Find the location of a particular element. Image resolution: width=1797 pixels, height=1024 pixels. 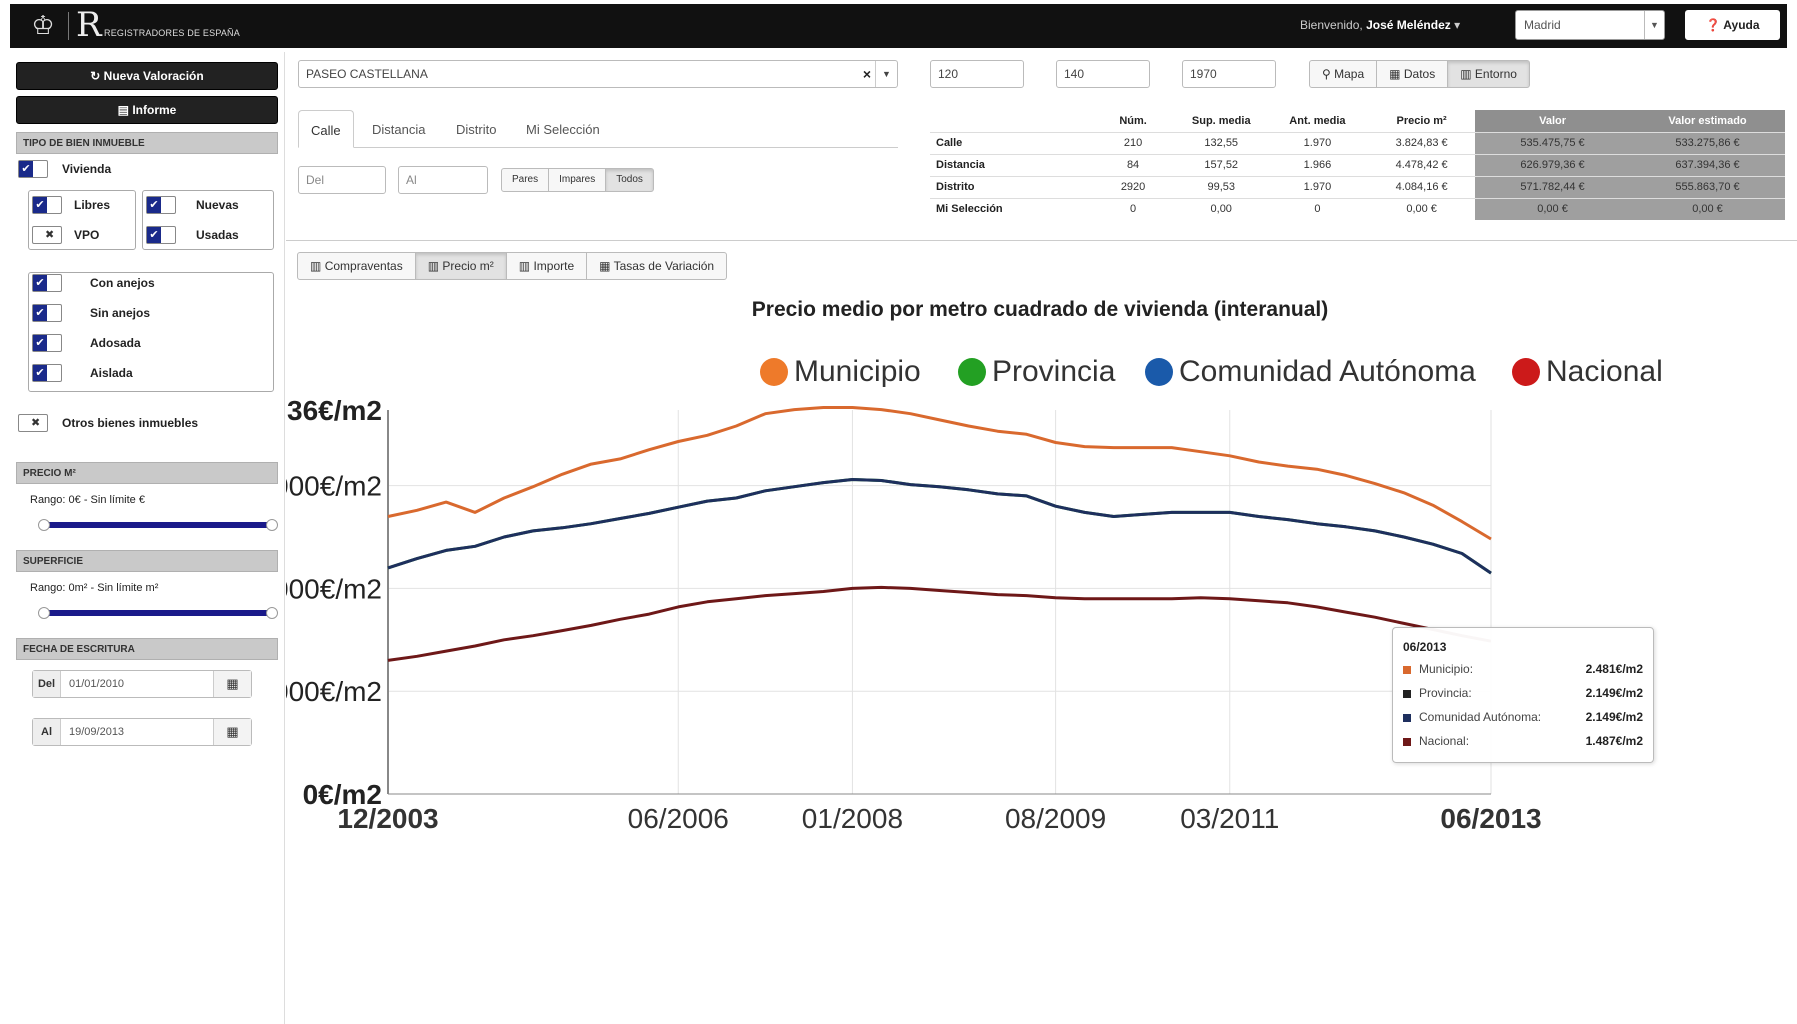

tab-tasas-label: Tasas de Variación is located at coordinates (664, 266).